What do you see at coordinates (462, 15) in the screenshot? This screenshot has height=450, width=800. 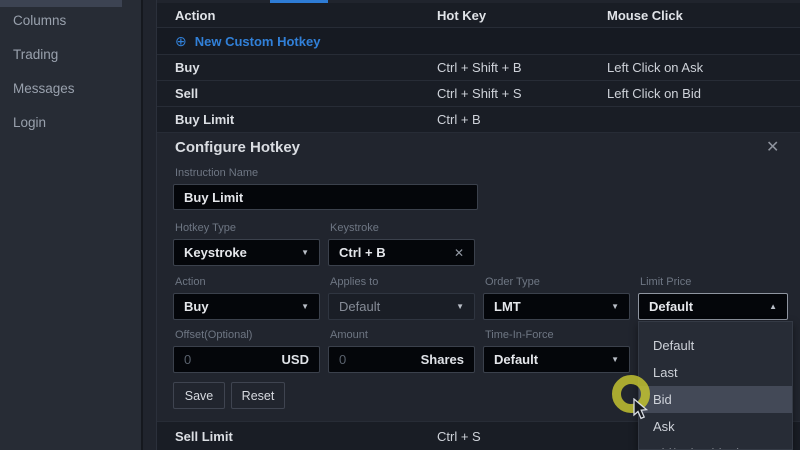 I see `header-hot-key: Hot Key` at bounding box center [462, 15].